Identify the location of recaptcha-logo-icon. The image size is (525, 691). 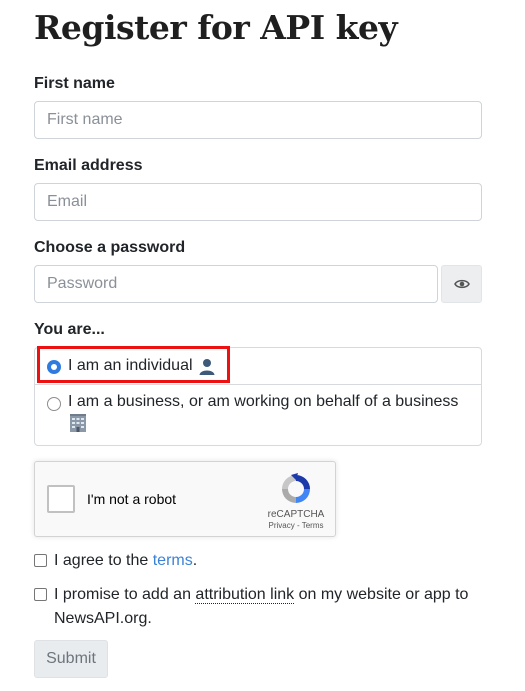
(296, 488).